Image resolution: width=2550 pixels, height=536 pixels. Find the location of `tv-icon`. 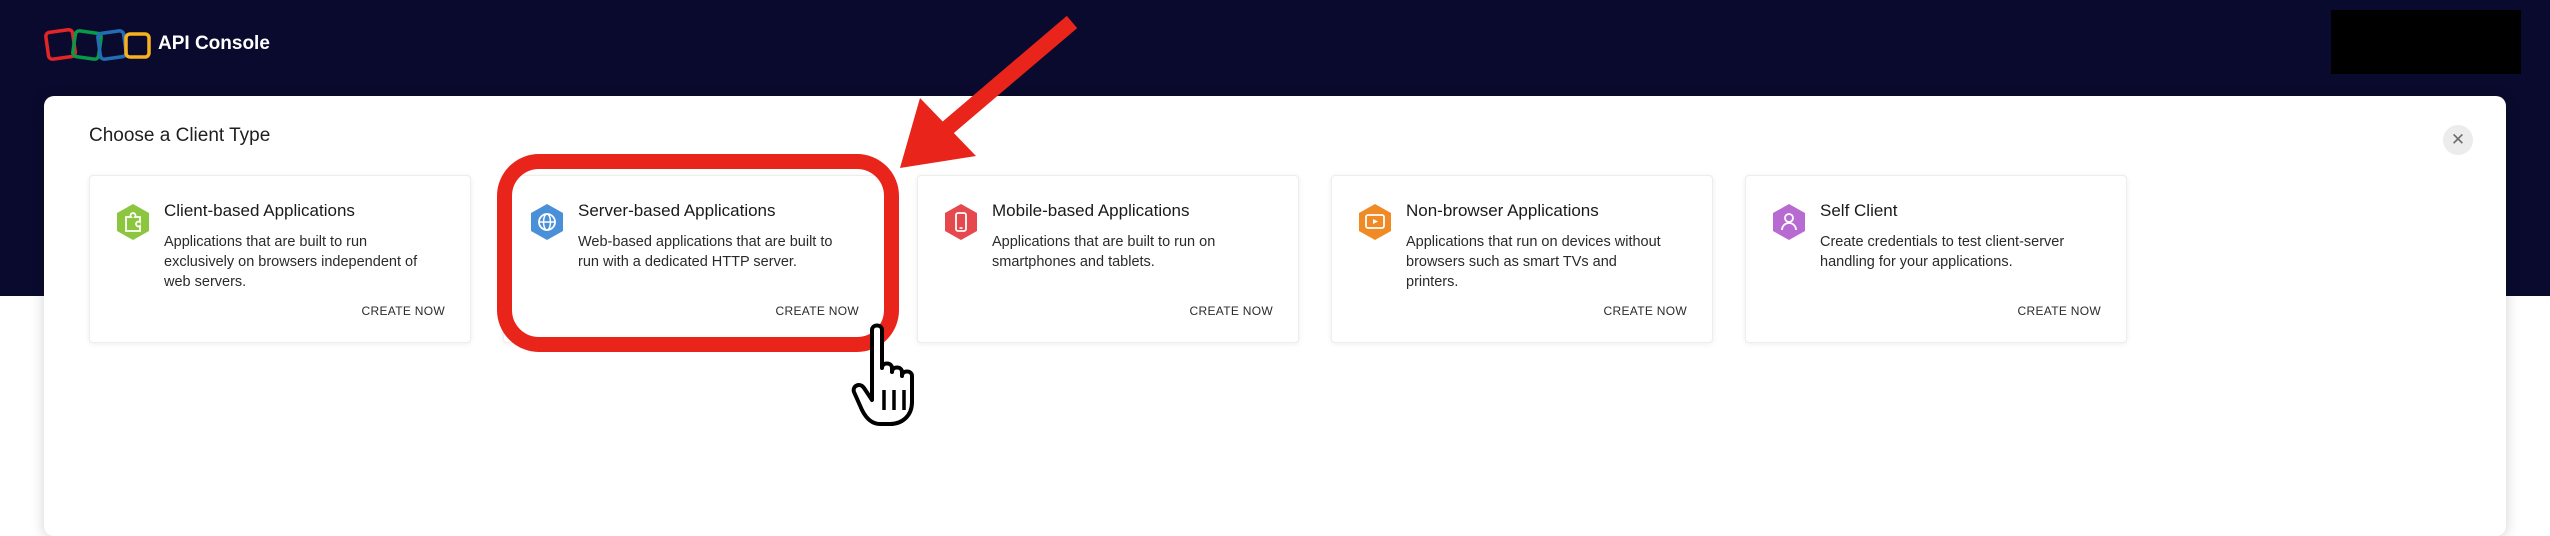

tv-icon is located at coordinates (1375, 222).